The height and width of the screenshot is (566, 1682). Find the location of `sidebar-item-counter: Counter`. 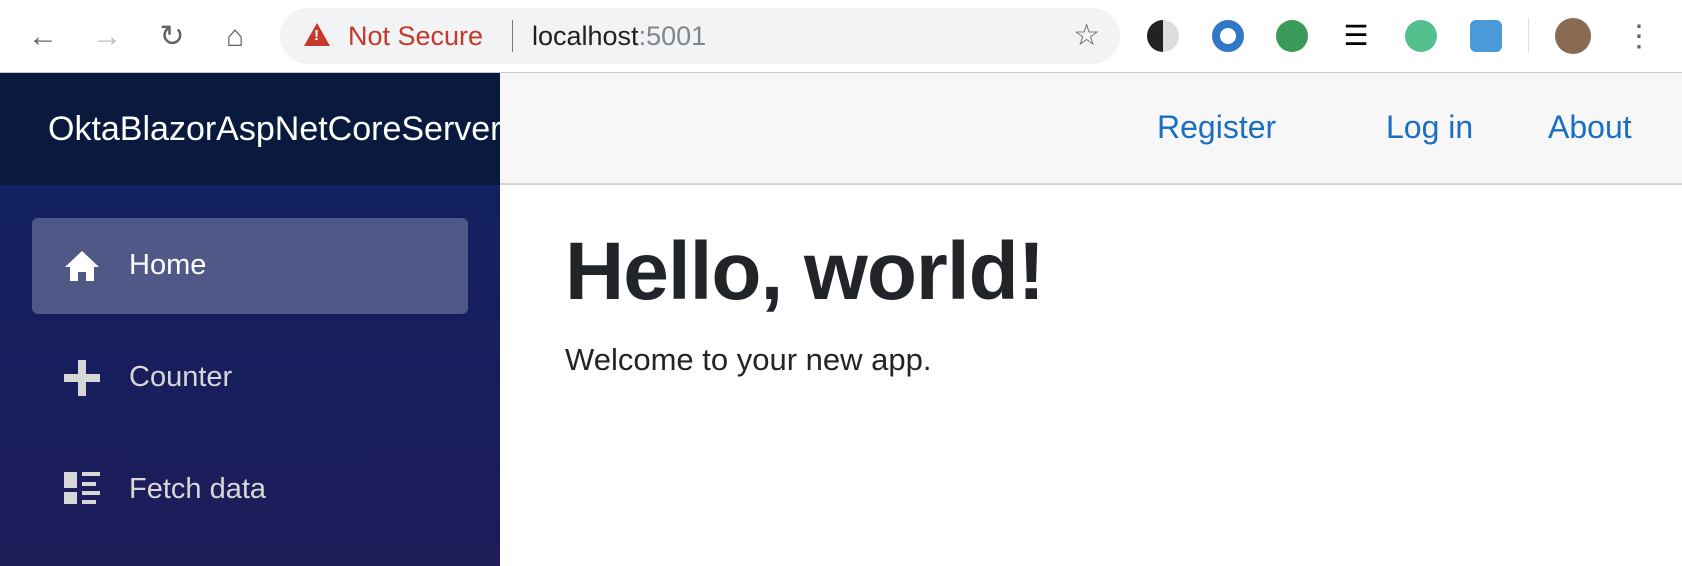

sidebar-item-counter: Counter is located at coordinates (250, 378).